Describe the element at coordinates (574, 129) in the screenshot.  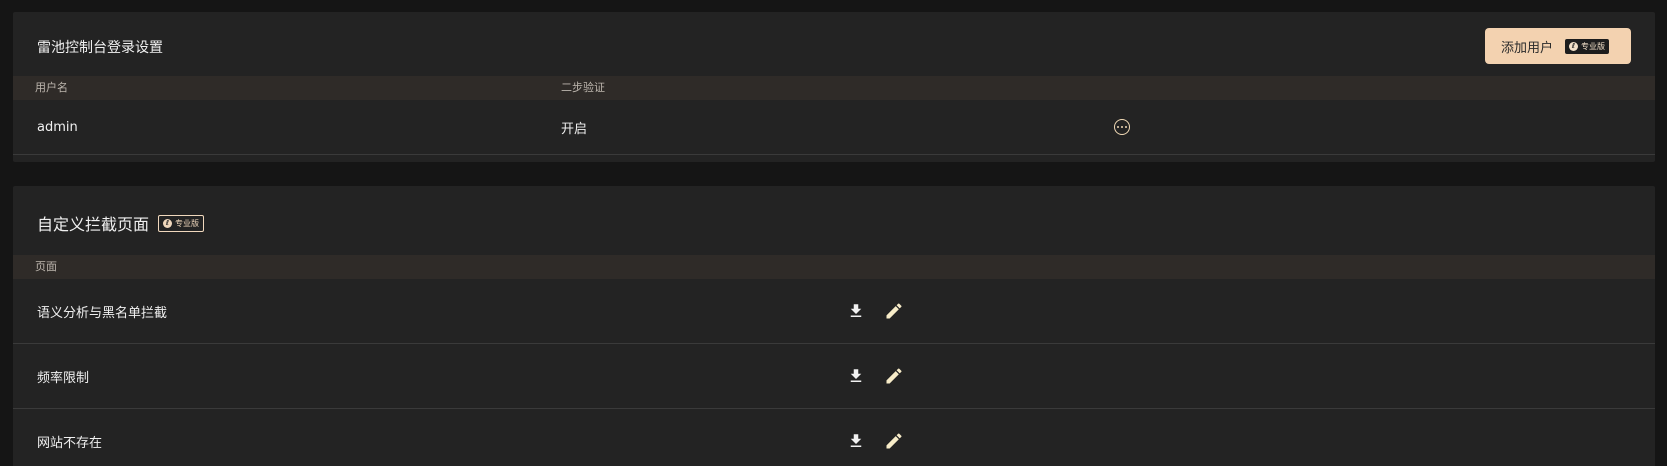
I see `two-factor-cell: 开启` at that location.